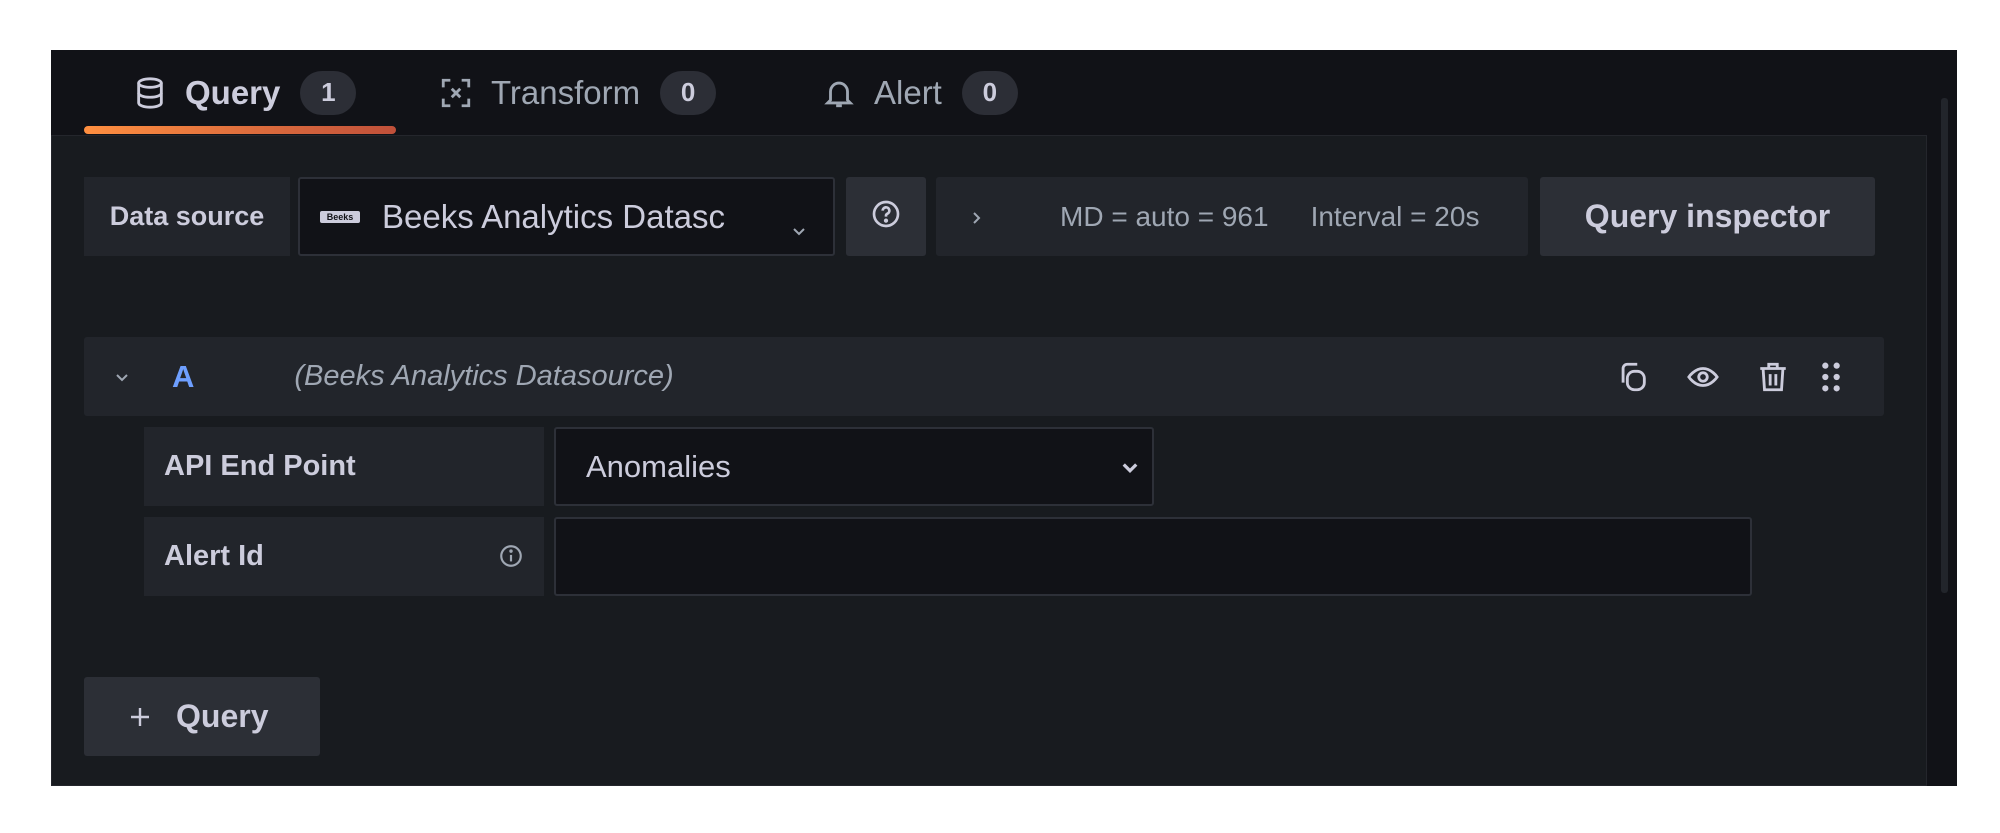  I want to click on duplicate-query-icon, so click(1633, 377).